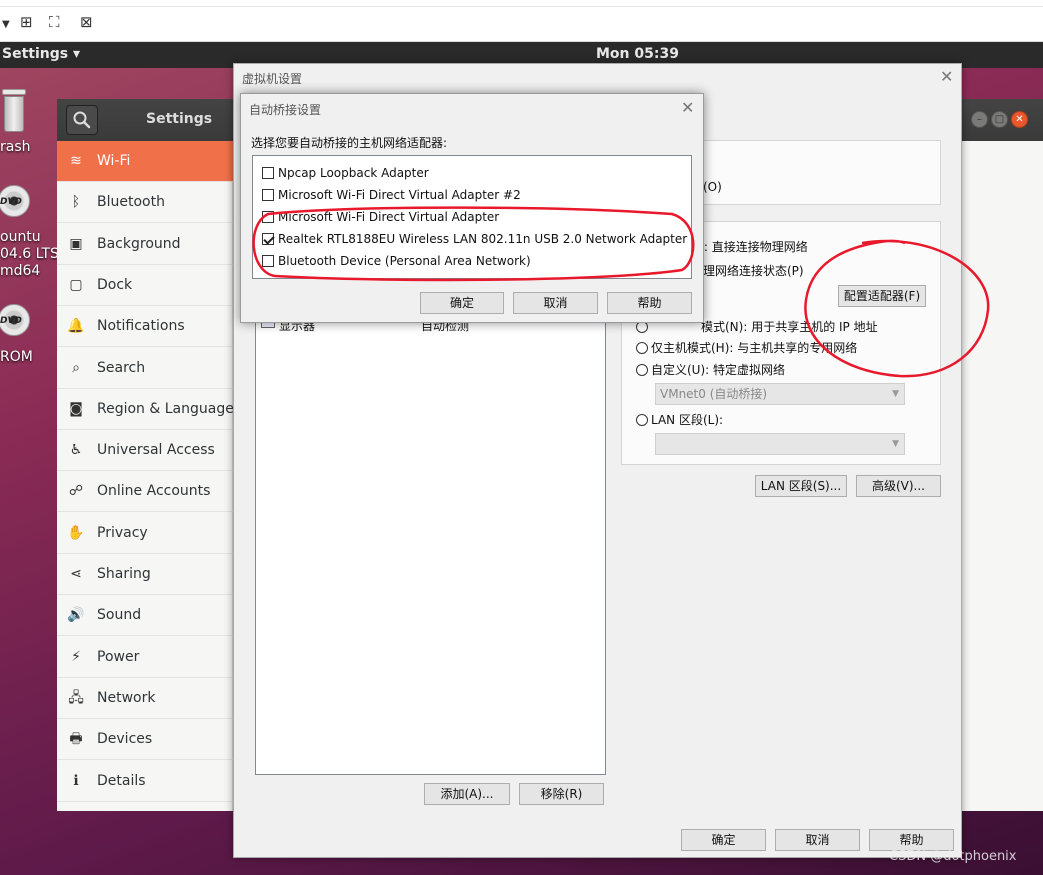  Describe the element at coordinates (145, 161) in the screenshot. I see `sidebar-item-wi-fi: ≋ Wi-Fi` at that location.